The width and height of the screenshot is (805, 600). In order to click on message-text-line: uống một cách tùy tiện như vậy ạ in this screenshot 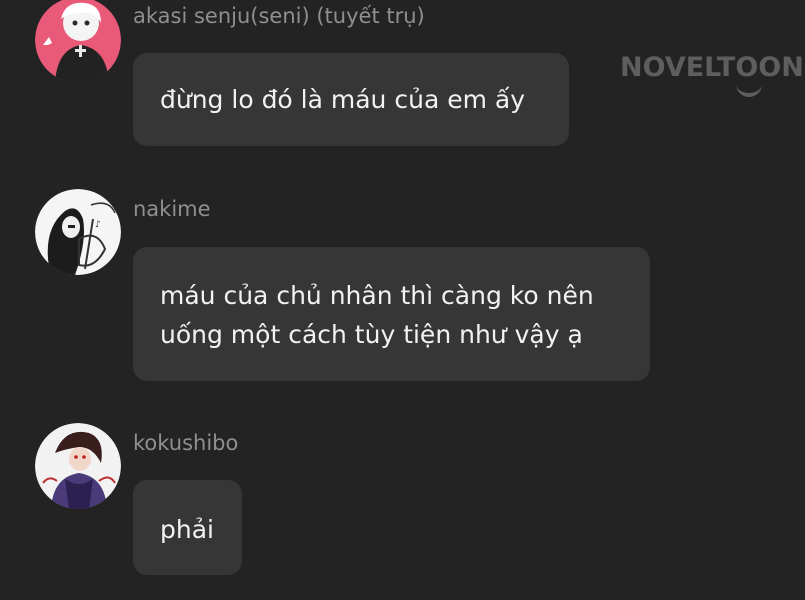, I will do `click(371, 334)`.